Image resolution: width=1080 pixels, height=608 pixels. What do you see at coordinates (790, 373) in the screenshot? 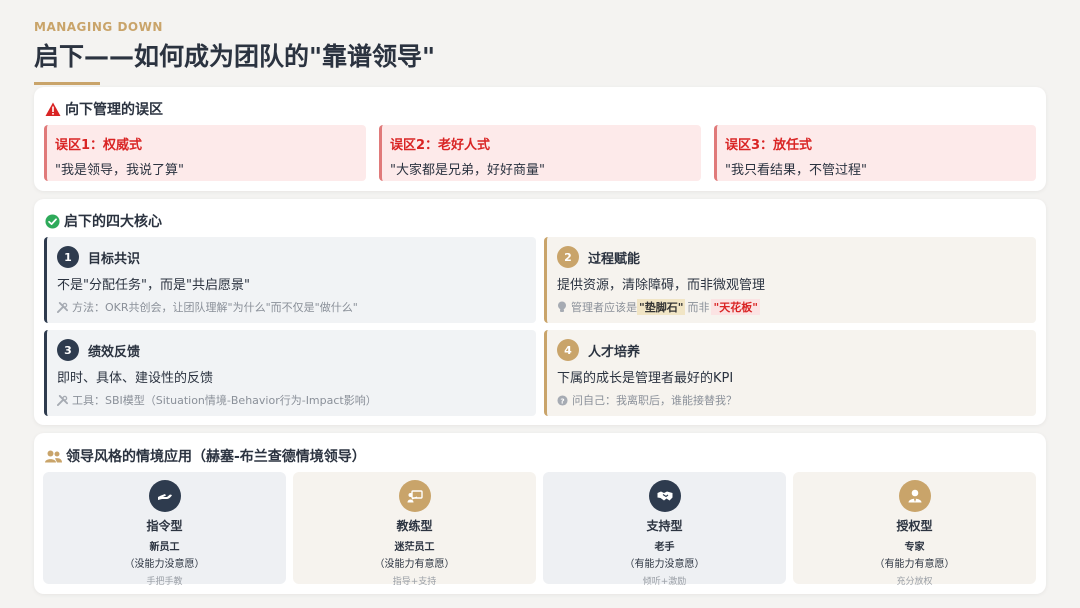
I see `core-item: 4 人才培养 下属的成长是管理者最好的KPI ? 问自己：我离职后，谁能接替我？` at bounding box center [790, 373].